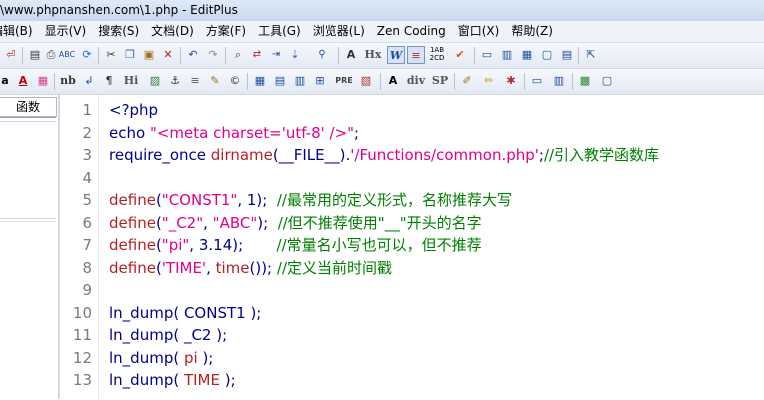 The width and height of the screenshot is (764, 400). Describe the element at coordinates (344, 81) in the screenshot. I see `pre-button: PRE` at that location.